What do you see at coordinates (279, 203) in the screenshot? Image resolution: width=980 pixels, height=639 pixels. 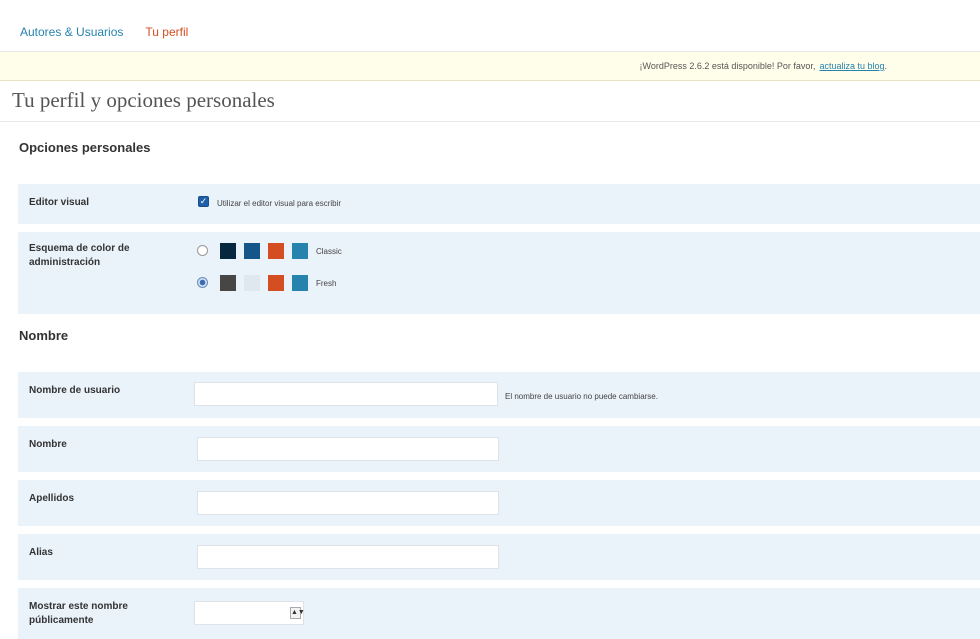 I see `visual-editor-checkbox-label: Utilizar el editor visual para escribir` at bounding box center [279, 203].